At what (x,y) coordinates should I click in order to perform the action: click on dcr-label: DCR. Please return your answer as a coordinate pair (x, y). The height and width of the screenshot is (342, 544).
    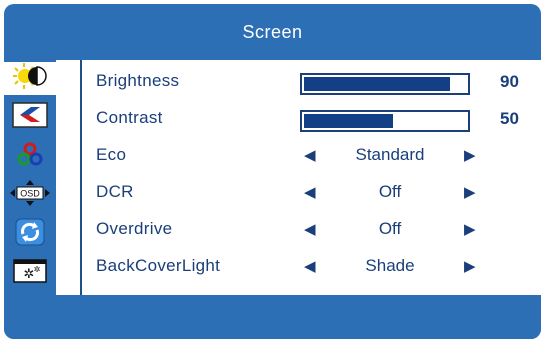
    Looking at the image, I should click on (115, 191).